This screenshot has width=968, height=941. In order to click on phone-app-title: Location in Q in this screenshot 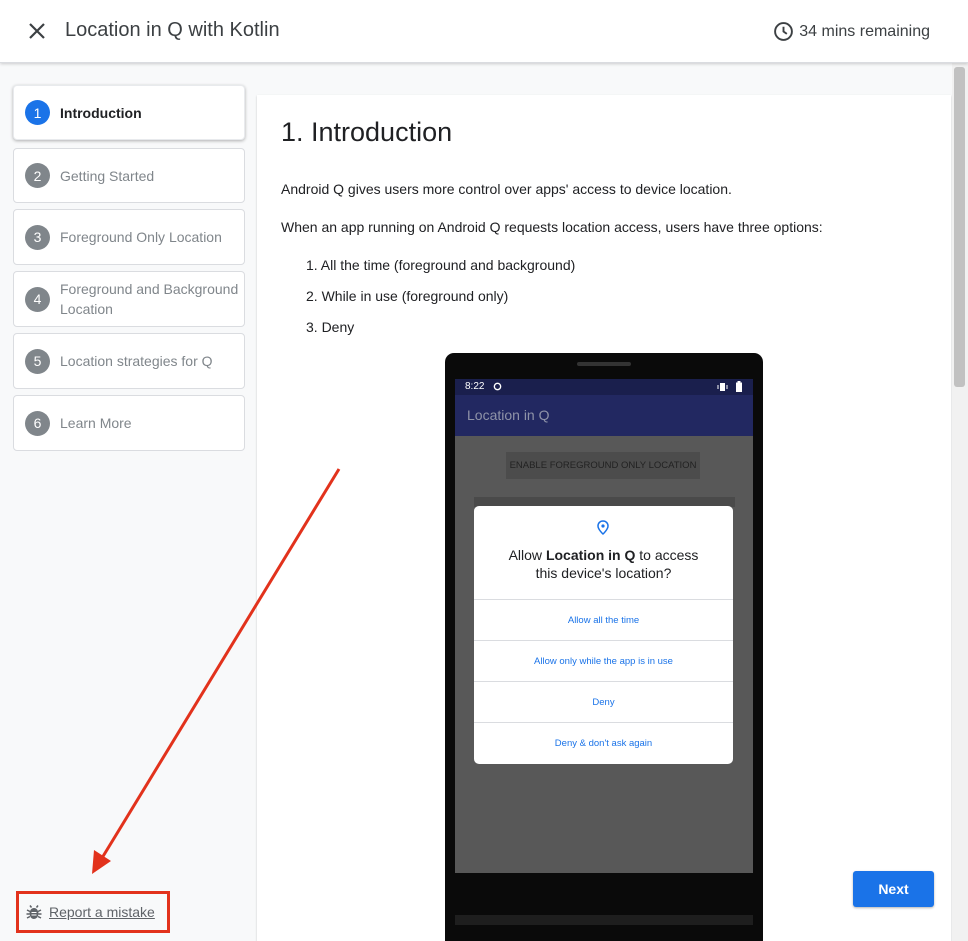, I will do `click(508, 415)`.